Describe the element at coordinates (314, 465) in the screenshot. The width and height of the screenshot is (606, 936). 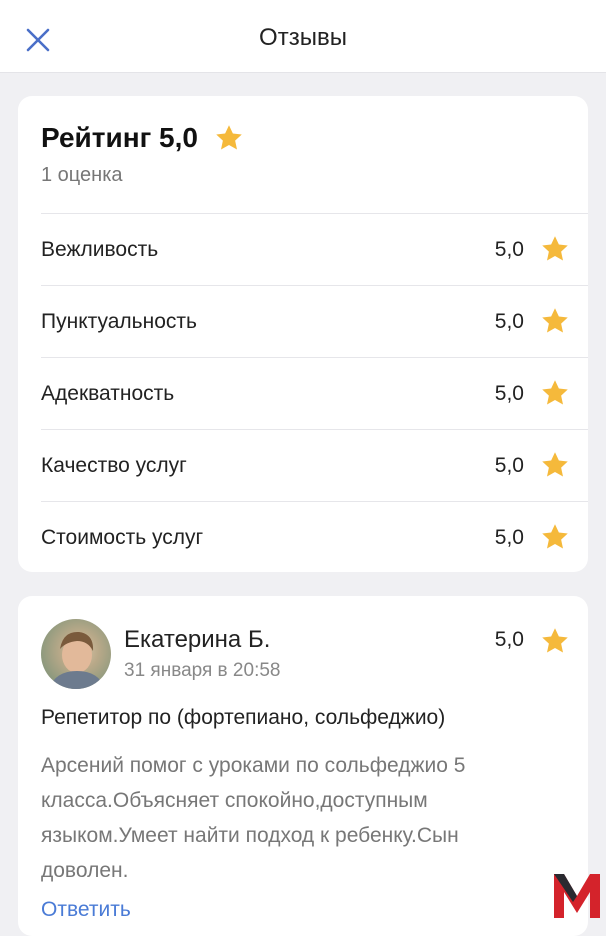
I see `criterion-row: Качество услуг 5,0` at that location.